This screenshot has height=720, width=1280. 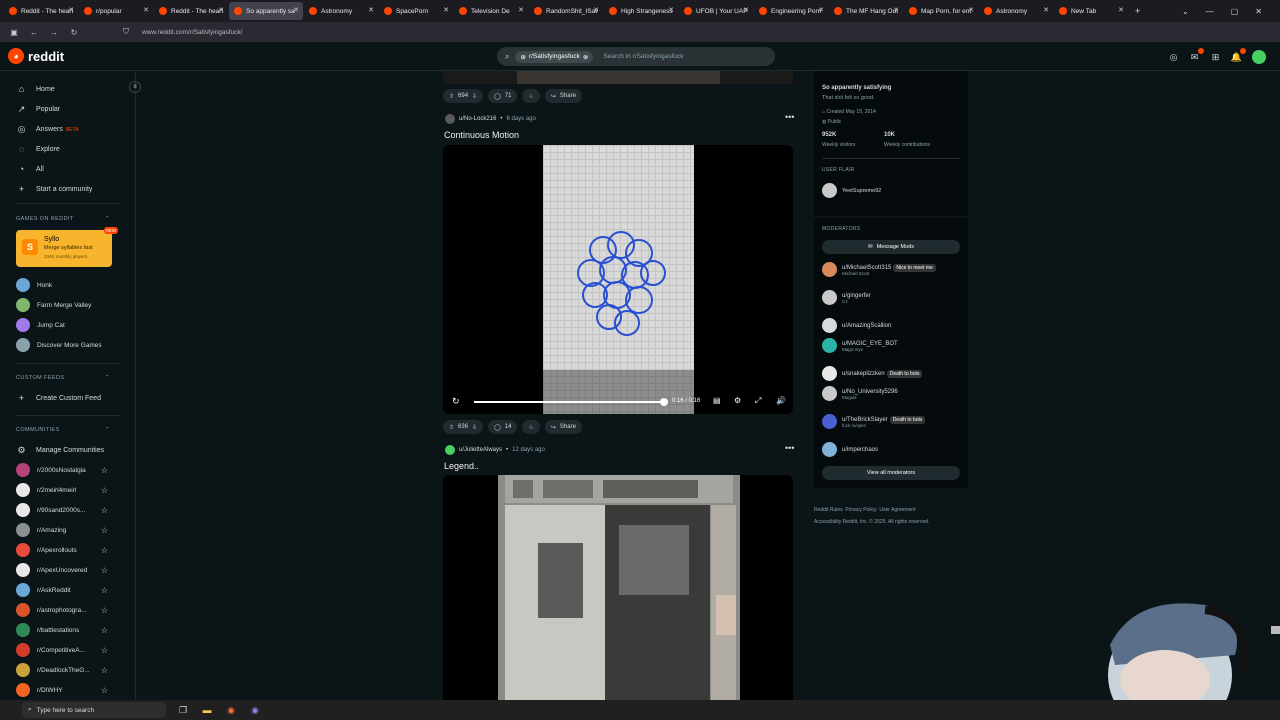 I want to click on firefox-icon: ◉, so click(x=231, y=710).